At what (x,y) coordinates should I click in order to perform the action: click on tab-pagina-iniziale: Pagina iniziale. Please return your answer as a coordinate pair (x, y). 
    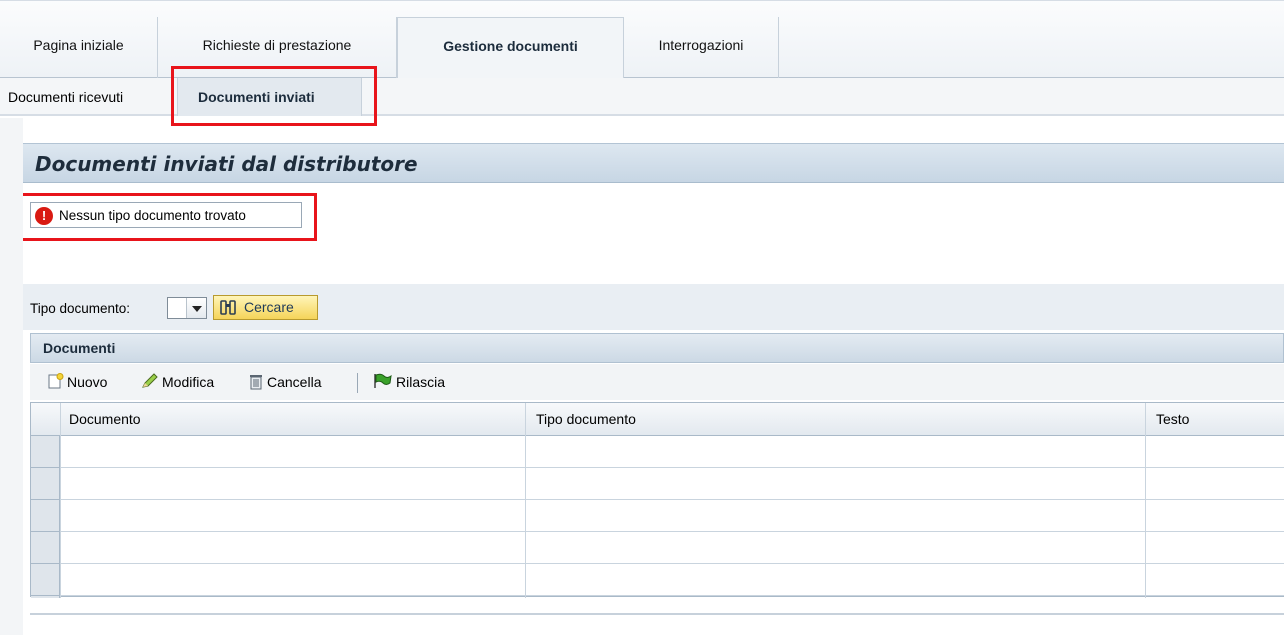
    Looking at the image, I should click on (79, 47).